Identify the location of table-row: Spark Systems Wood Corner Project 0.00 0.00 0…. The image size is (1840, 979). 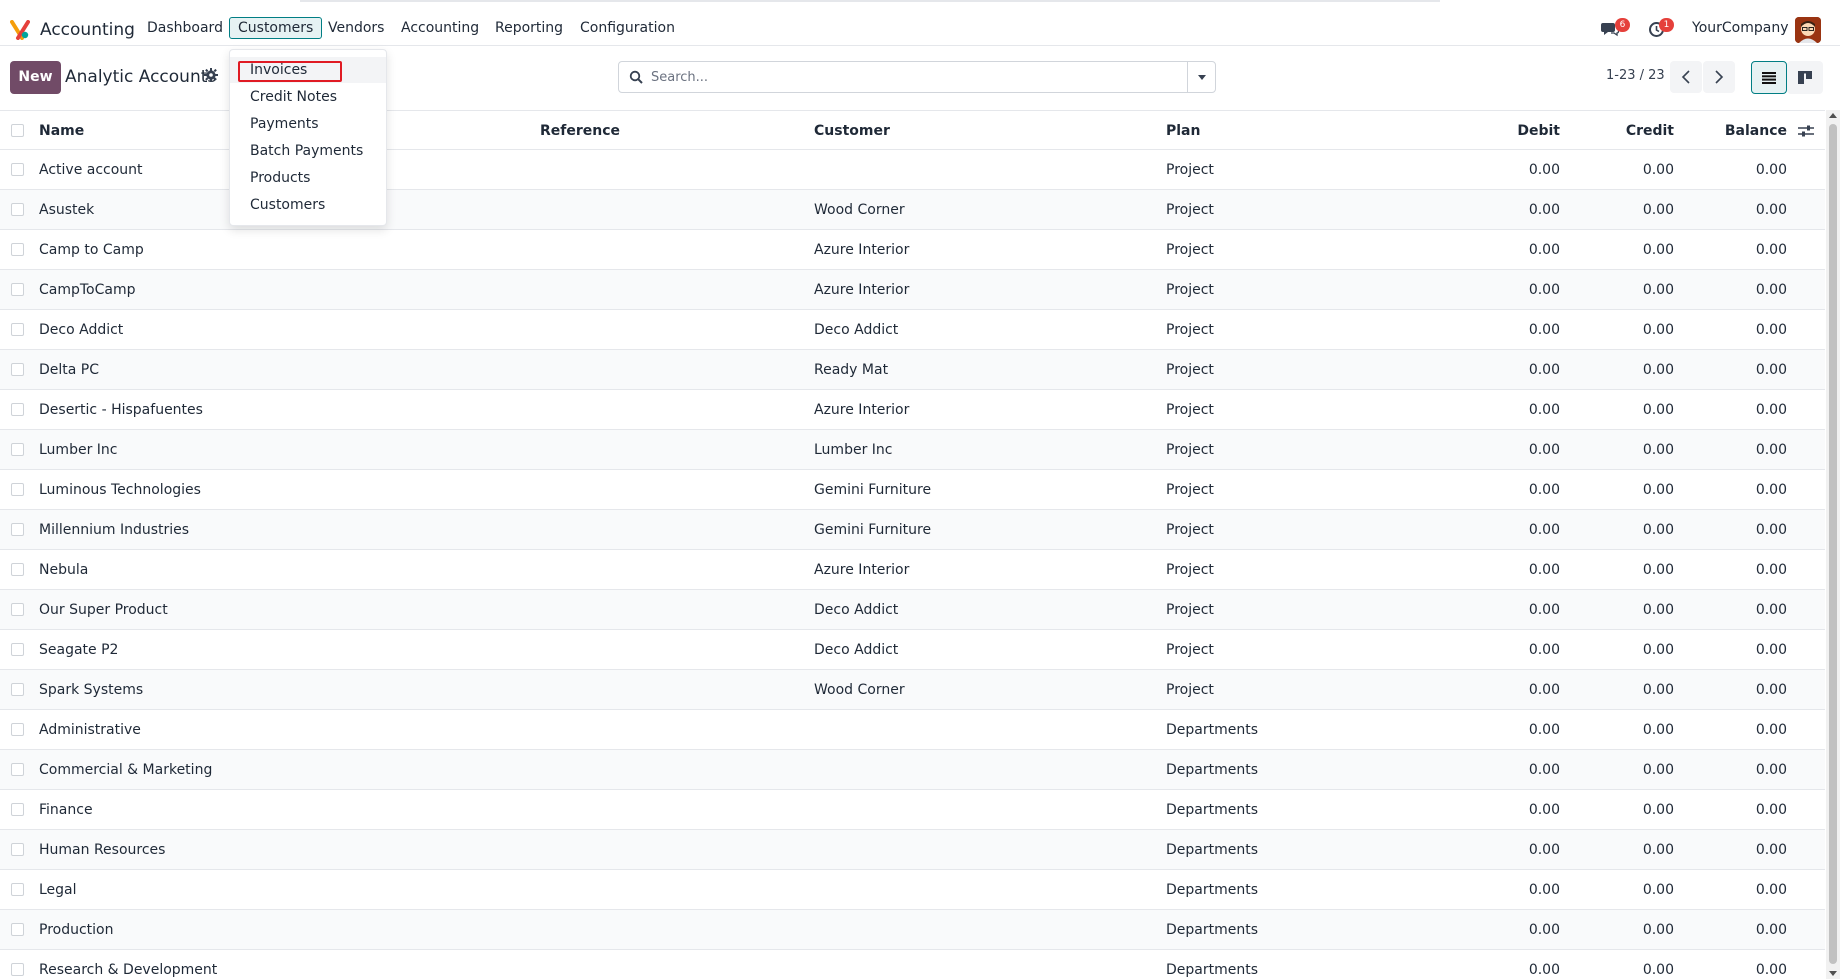
(912, 690).